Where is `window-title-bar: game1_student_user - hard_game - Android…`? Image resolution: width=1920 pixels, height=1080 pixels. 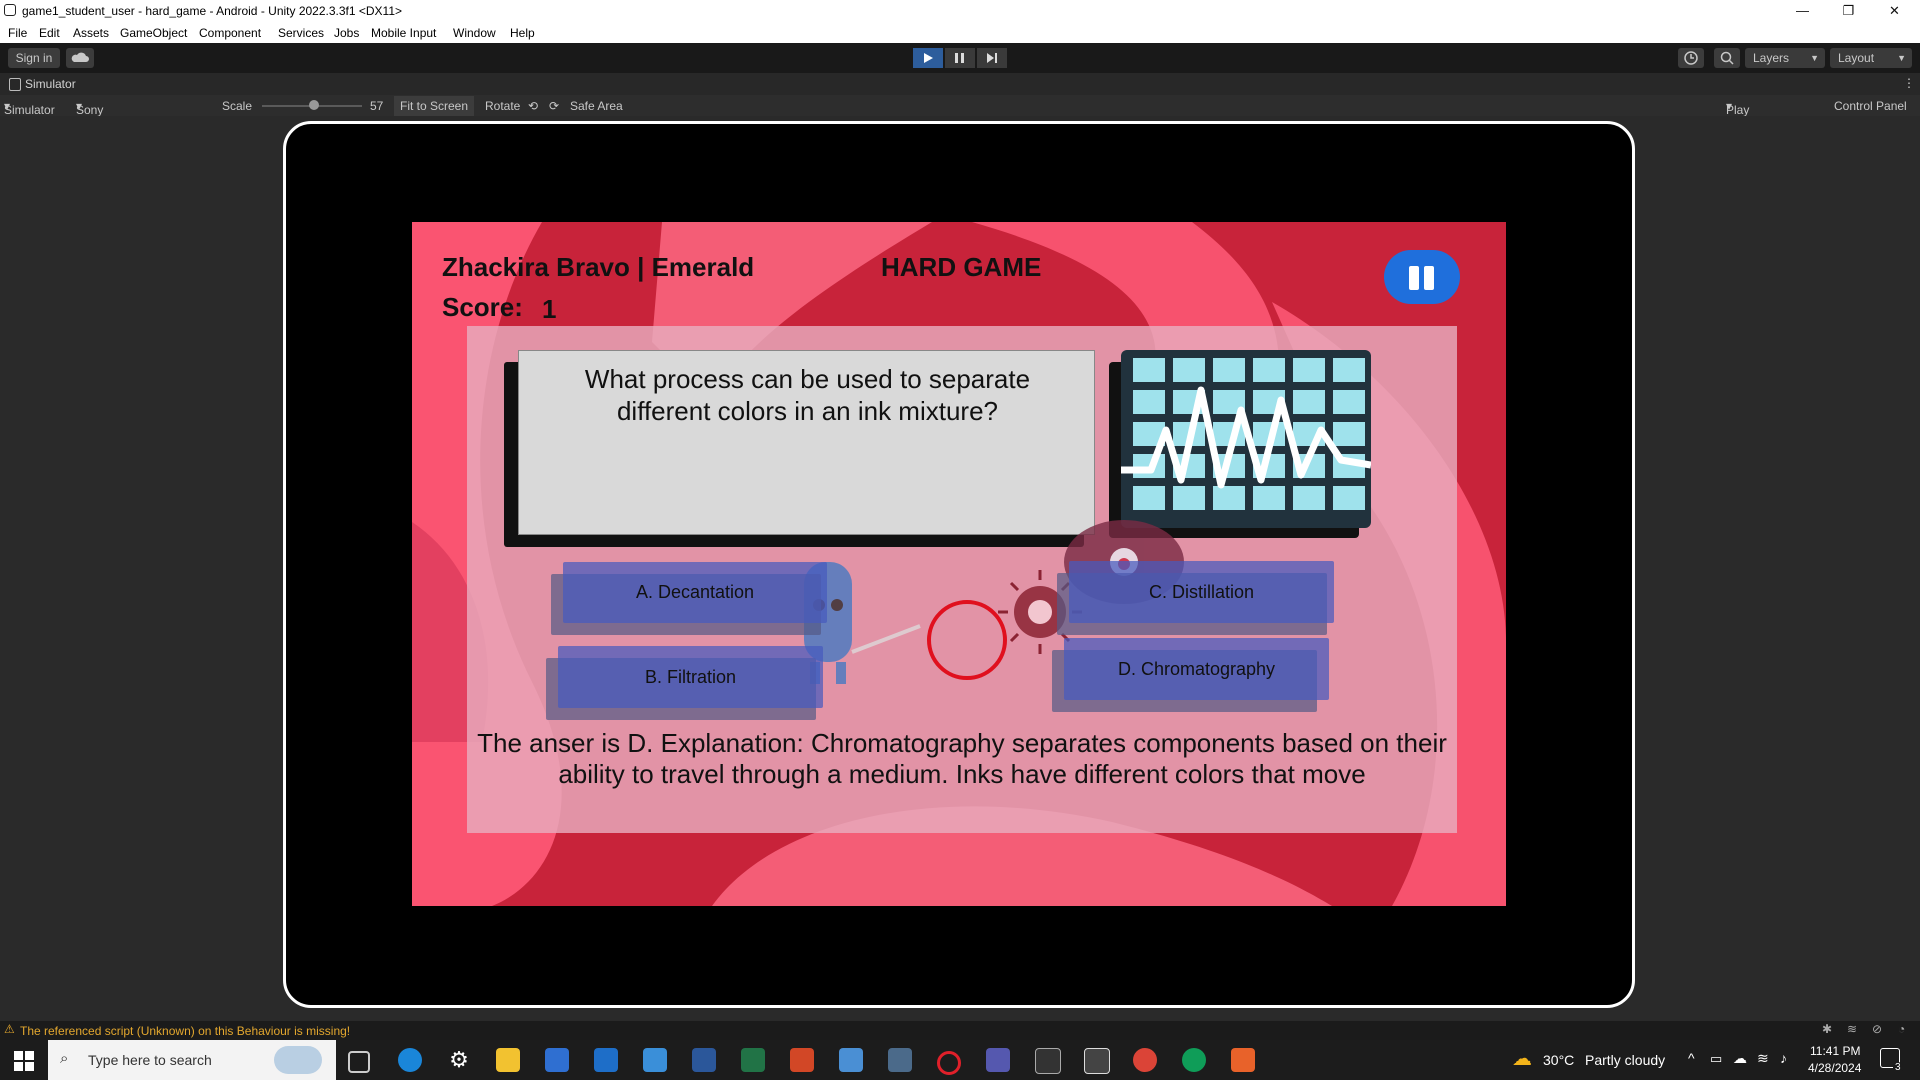
window-title-bar: game1_student_user - hard_game - Android… is located at coordinates (960, 11).